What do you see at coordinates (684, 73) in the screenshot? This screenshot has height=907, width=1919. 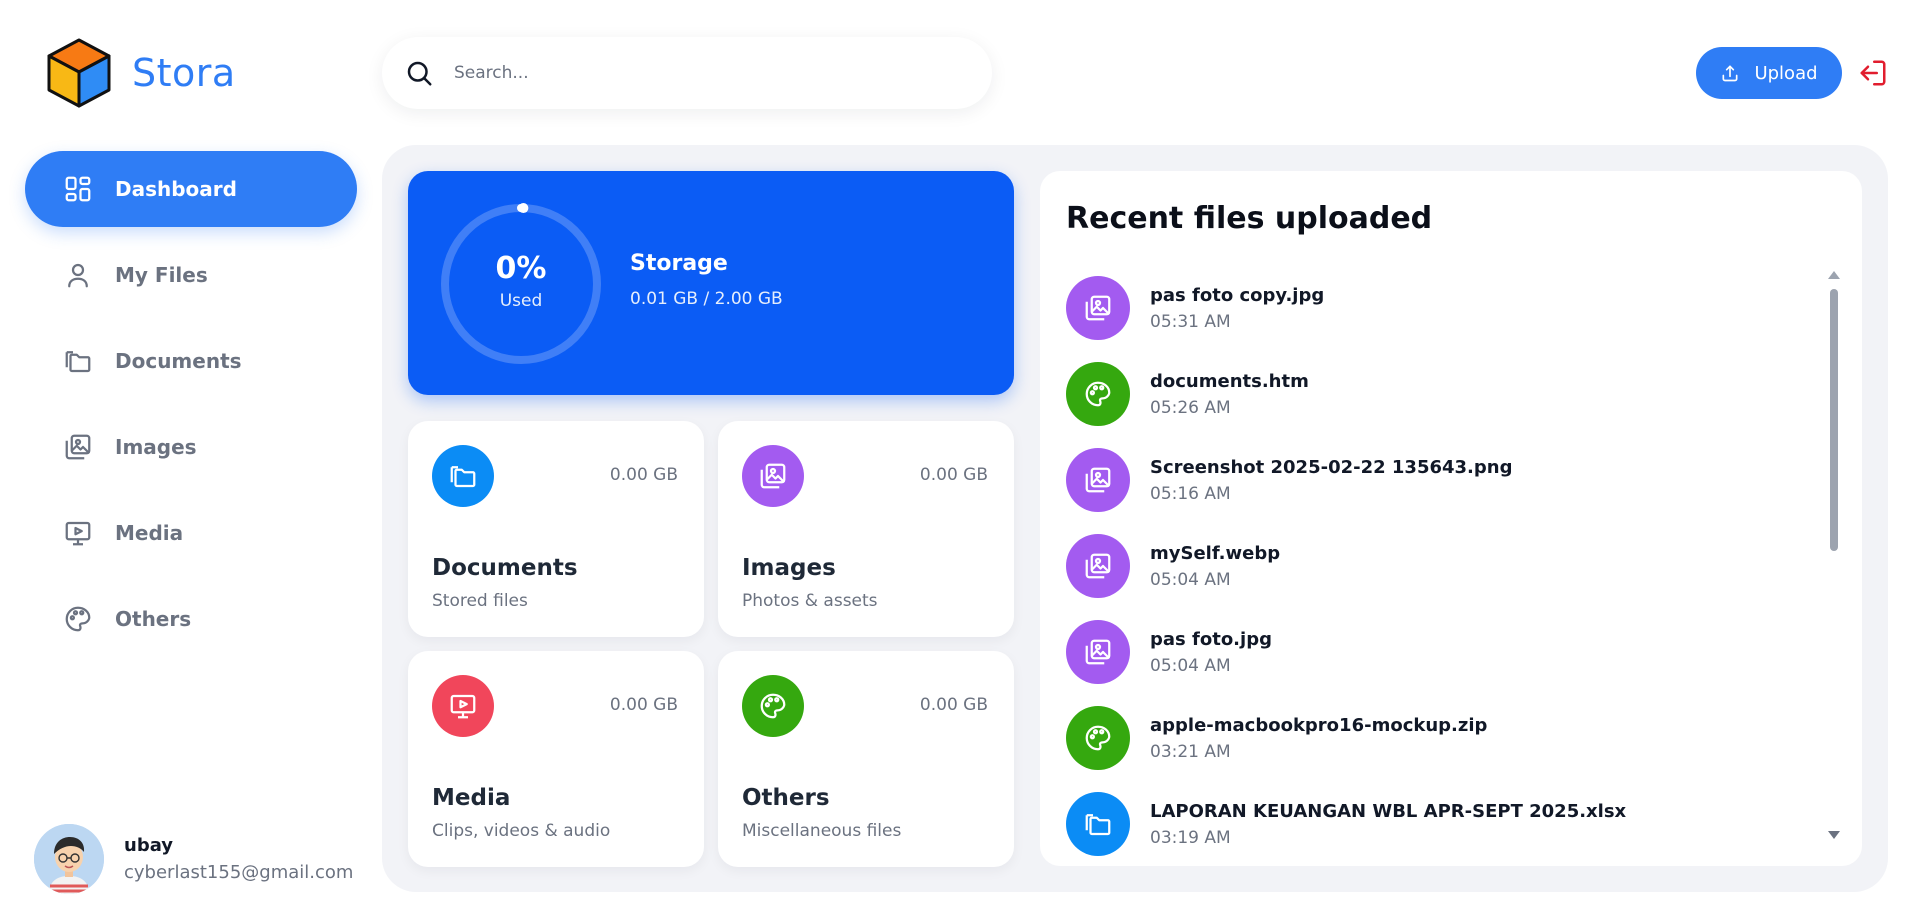 I see `search-input` at bounding box center [684, 73].